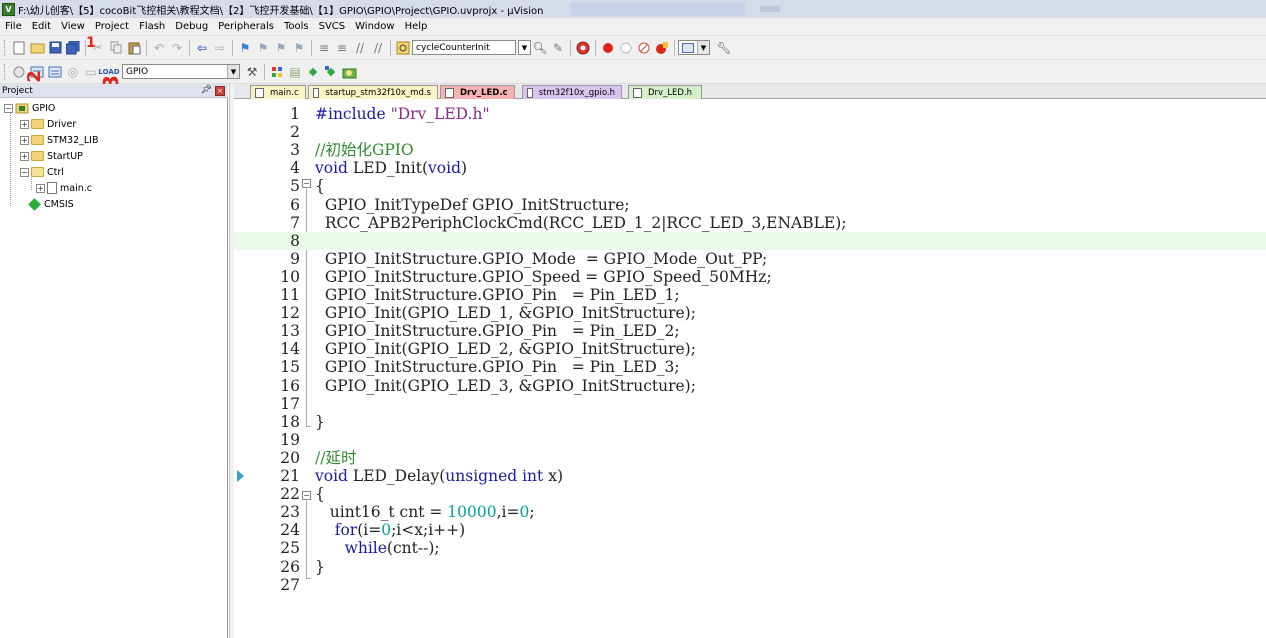 Image resolution: width=1266 pixels, height=638 pixels. Describe the element at coordinates (73, 26) in the screenshot. I see `menu-view: View` at that location.